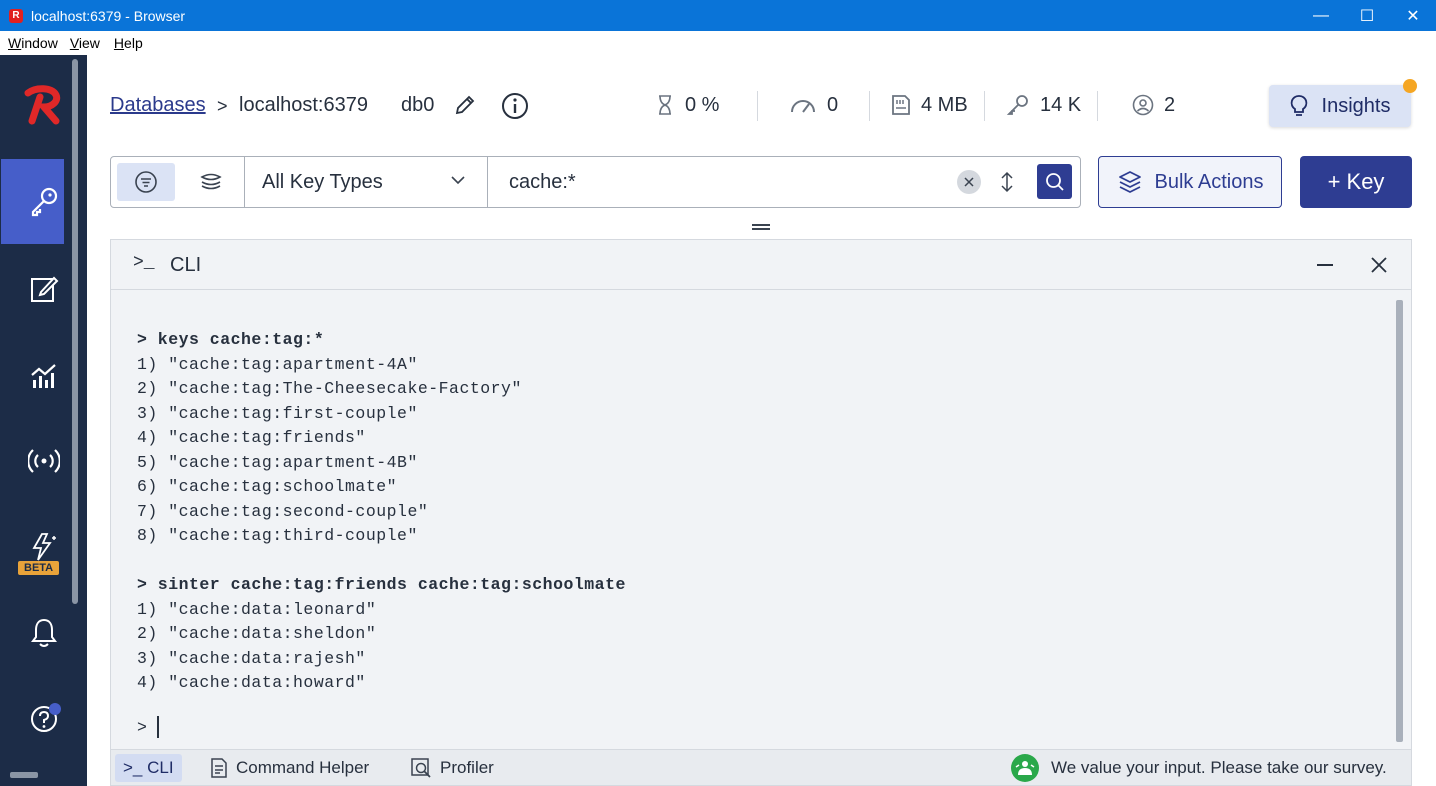 Image resolution: width=1436 pixels, height=786 pixels. What do you see at coordinates (1356, 105) in the screenshot?
I see `insights-label: Insights` at bounding box center [1356, 105].